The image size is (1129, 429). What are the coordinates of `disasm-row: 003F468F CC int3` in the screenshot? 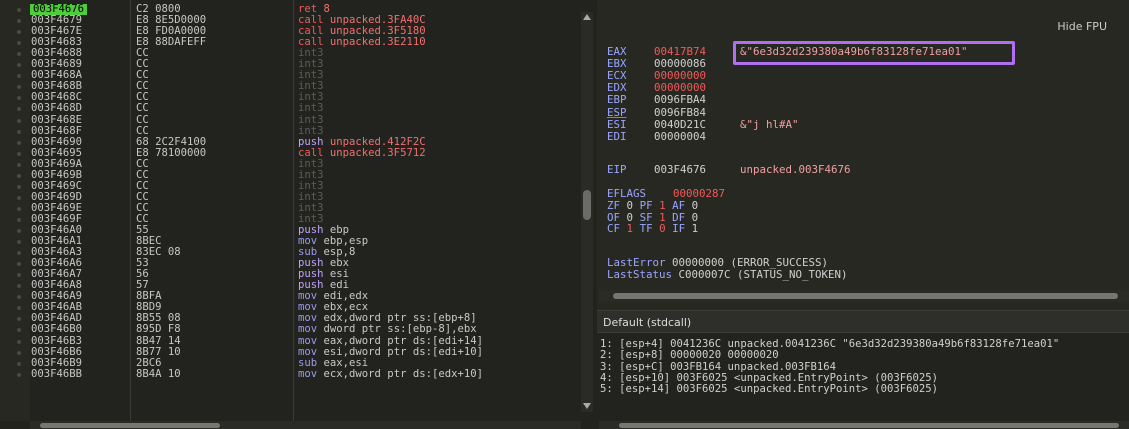 It's located at (290, 131).